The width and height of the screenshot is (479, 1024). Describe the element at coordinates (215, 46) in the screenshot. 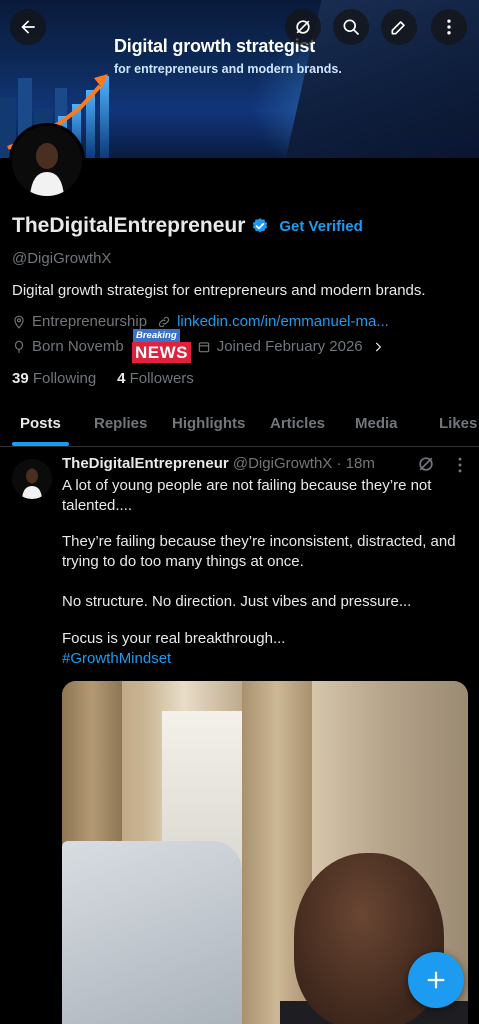

I see `banner-headline: Digital growth strategist` at that location.